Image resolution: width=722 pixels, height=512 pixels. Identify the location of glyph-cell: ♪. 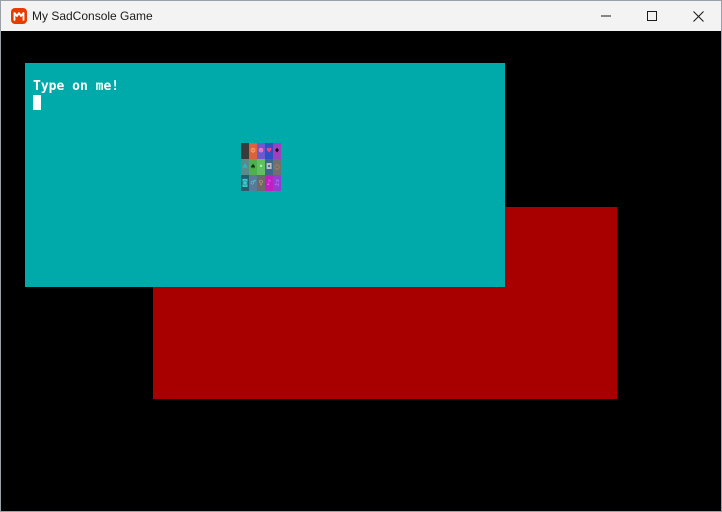
(269, 183).